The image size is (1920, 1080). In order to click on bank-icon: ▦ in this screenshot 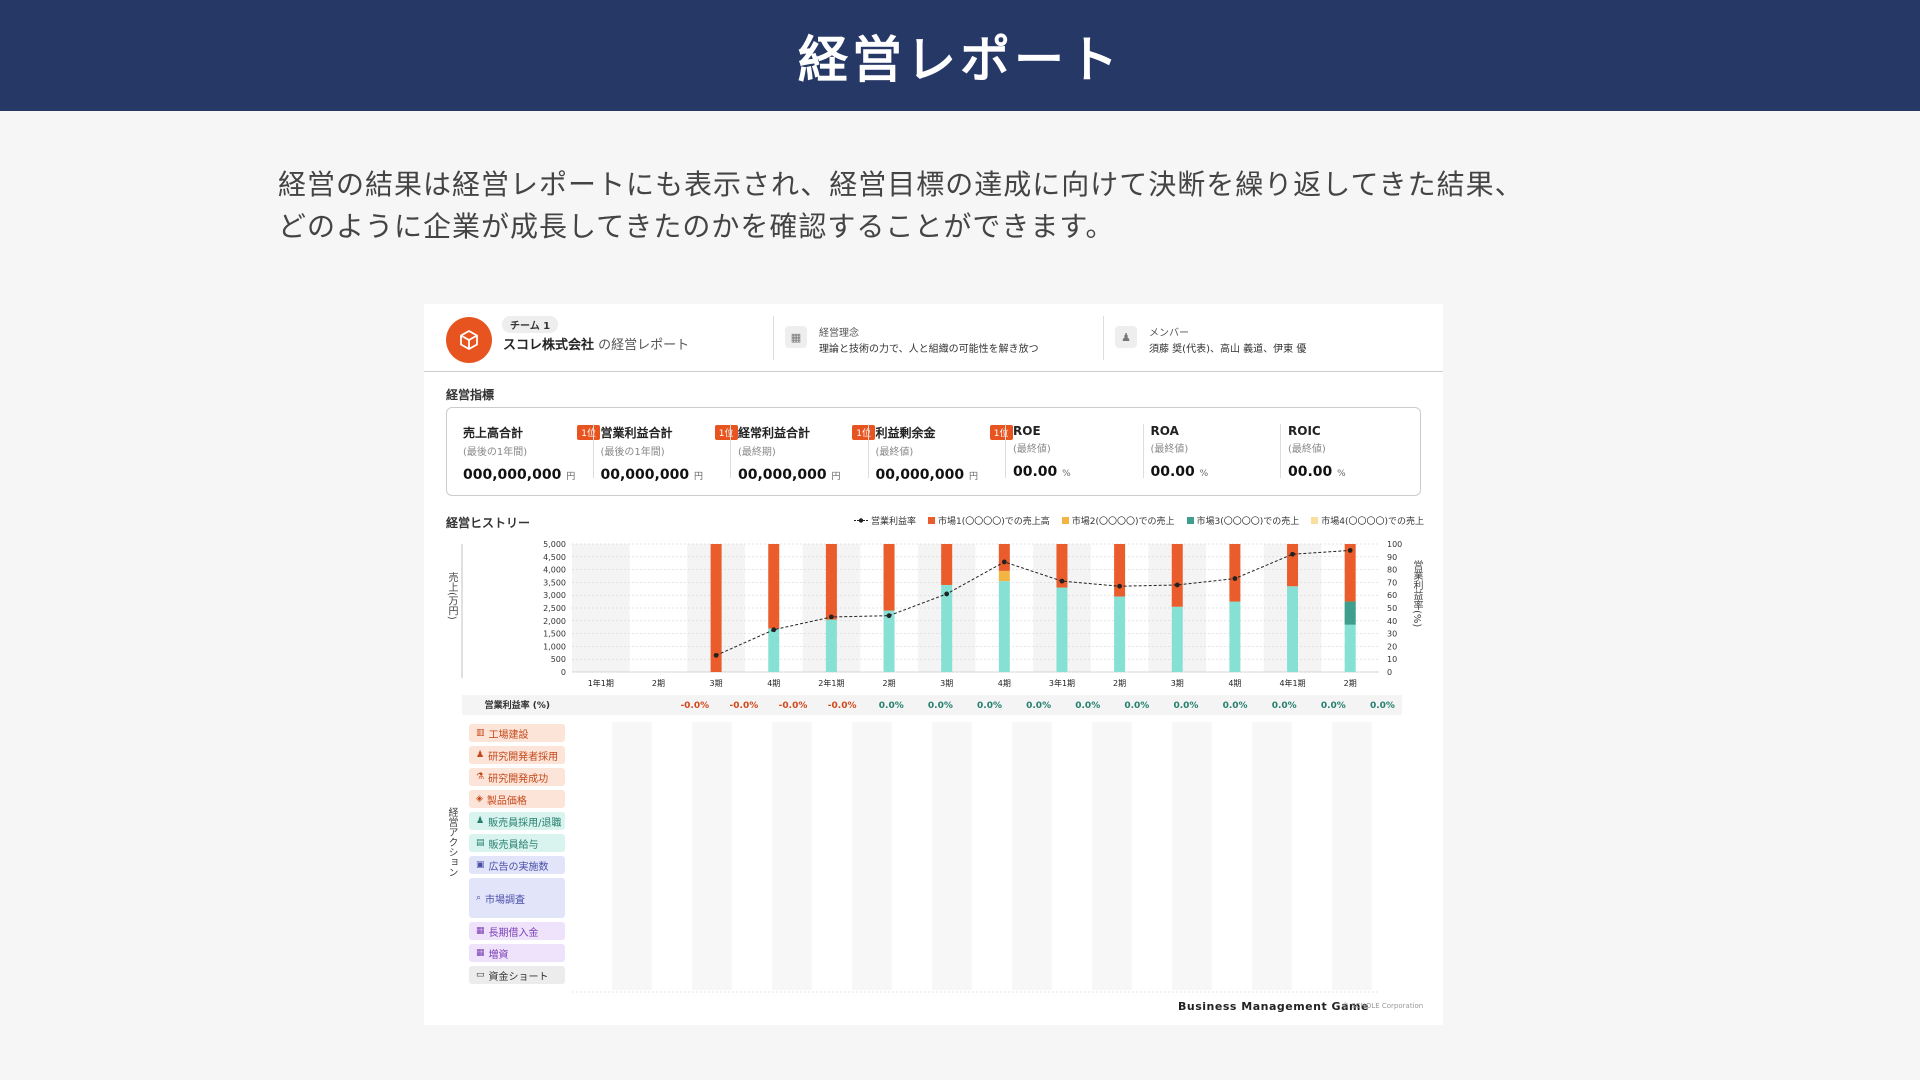, I will do `click(480, 931)`.